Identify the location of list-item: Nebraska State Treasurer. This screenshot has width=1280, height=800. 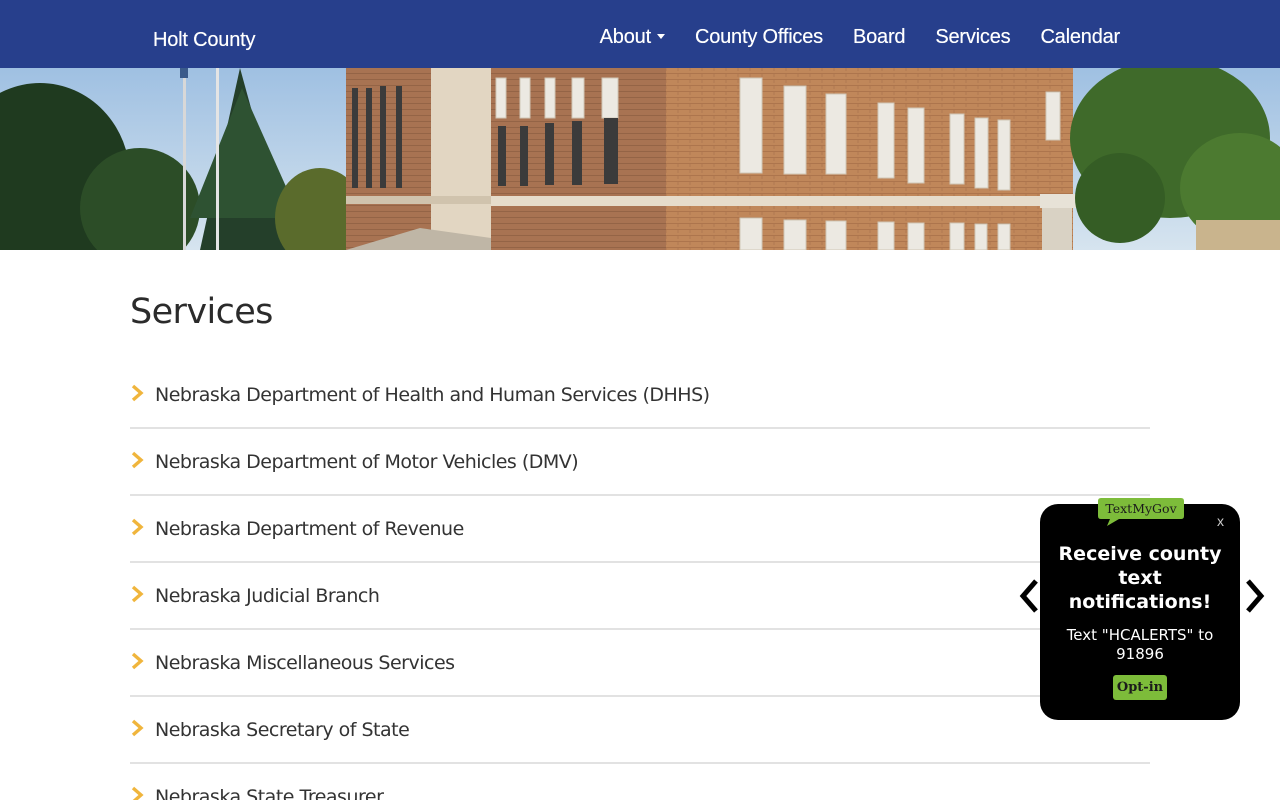
(640, 782).